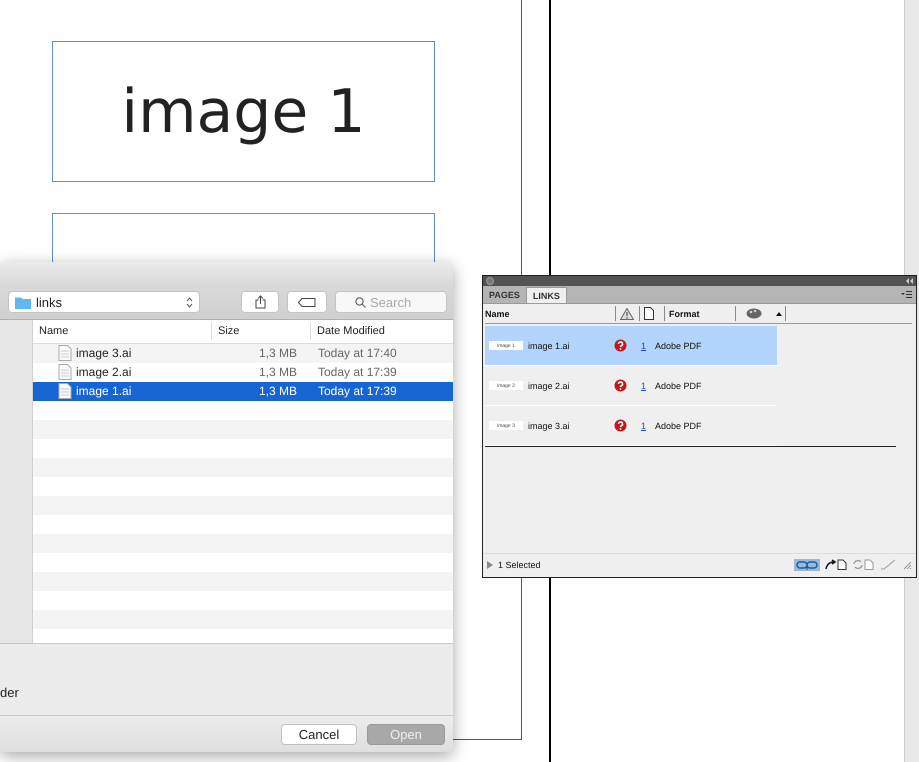 The image size is (919, 762). I want to click on search-icon, so click(360, 302).